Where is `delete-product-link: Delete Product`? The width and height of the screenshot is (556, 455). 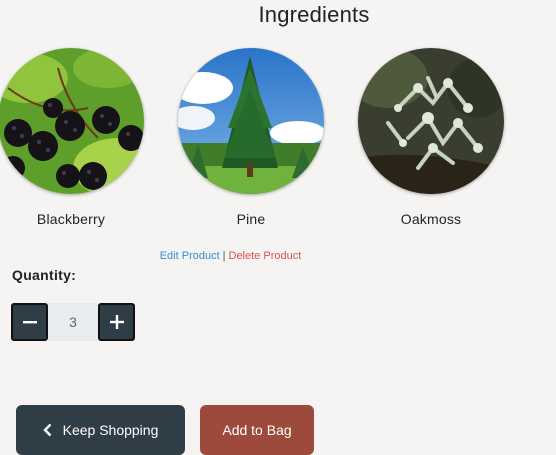 delete-product-link: Delete Product is located at coordinates (265, 256).